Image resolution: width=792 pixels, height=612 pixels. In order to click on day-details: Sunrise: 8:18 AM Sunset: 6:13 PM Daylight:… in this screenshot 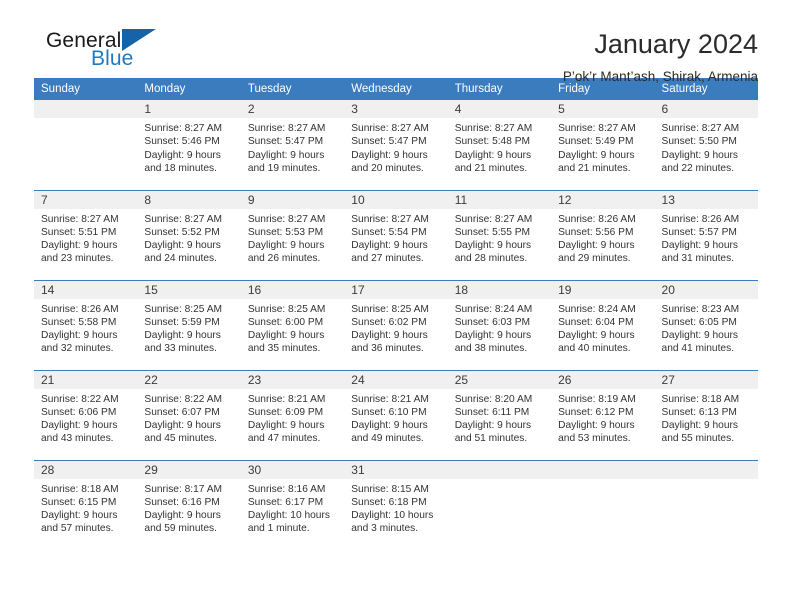, I will do `click(706, 417)`.